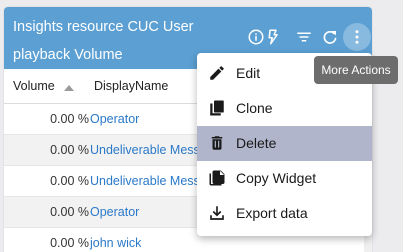 Image resolution: width=403 pixels, height=252 pixels. Describe the element at coordinates (115, 243) in the screenshot. I see `displayname-link: john wick` at that location.